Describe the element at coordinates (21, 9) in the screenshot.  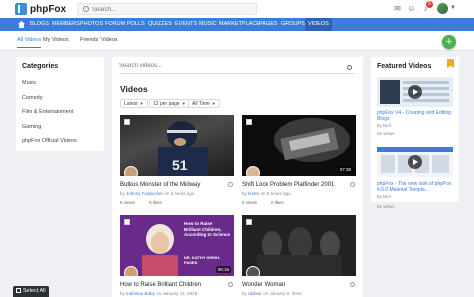
I see `phpfox-logo-icon` at that location.